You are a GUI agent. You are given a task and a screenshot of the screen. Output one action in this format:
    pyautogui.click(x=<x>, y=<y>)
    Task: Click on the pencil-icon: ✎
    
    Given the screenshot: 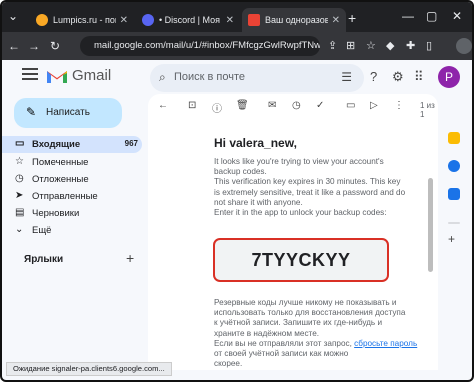 What is the action you would take?
    pyautogui.click(x=31, y=112)
    